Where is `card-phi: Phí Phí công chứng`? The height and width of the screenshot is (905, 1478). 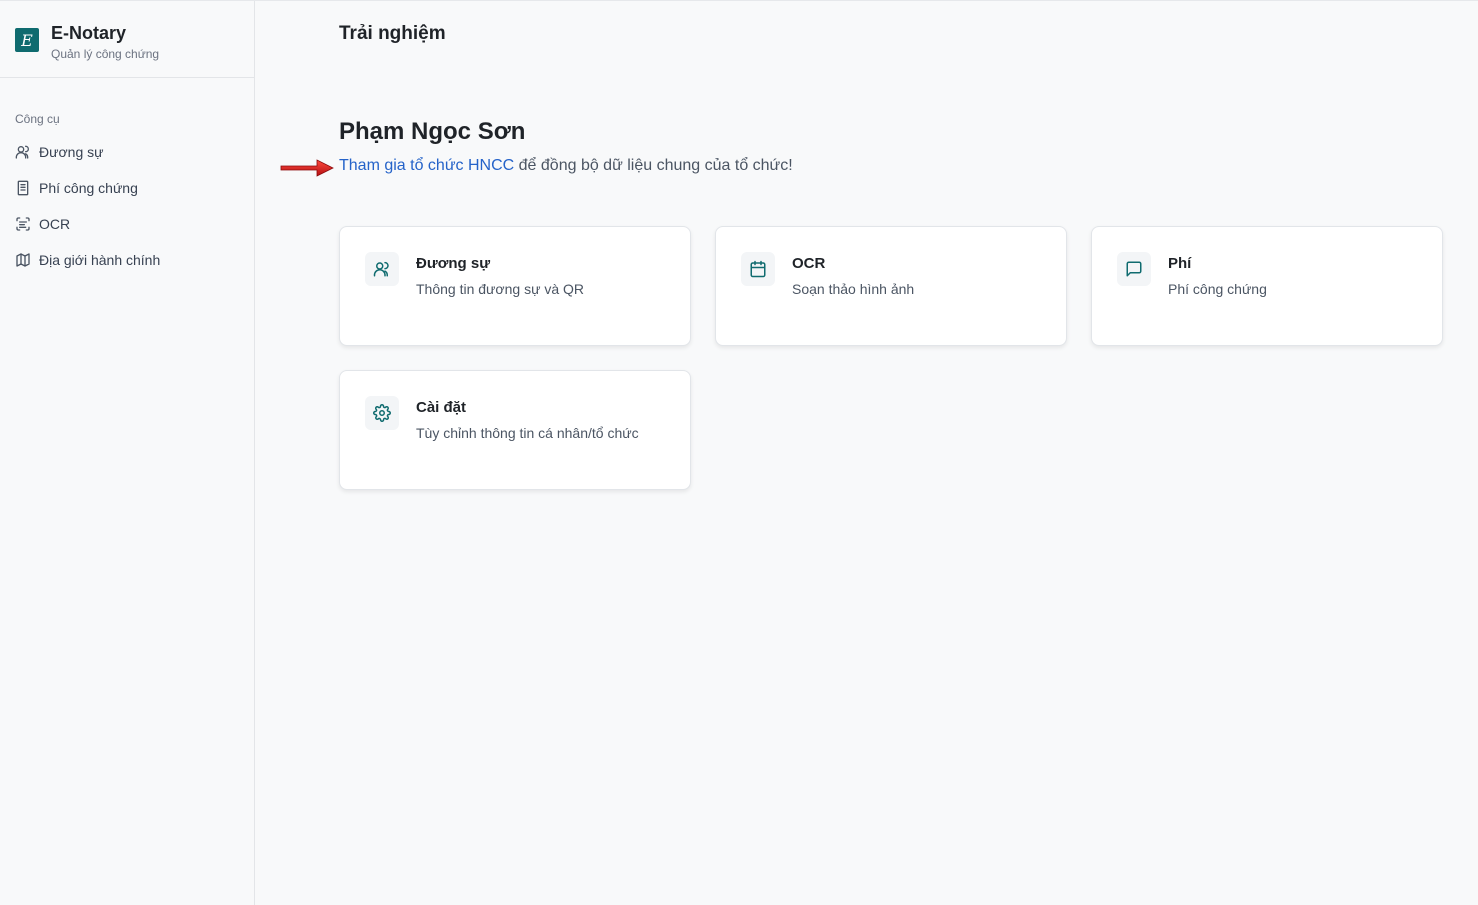 card-phi: Phí Phí công chứng is located at coordinates (1267, 286).